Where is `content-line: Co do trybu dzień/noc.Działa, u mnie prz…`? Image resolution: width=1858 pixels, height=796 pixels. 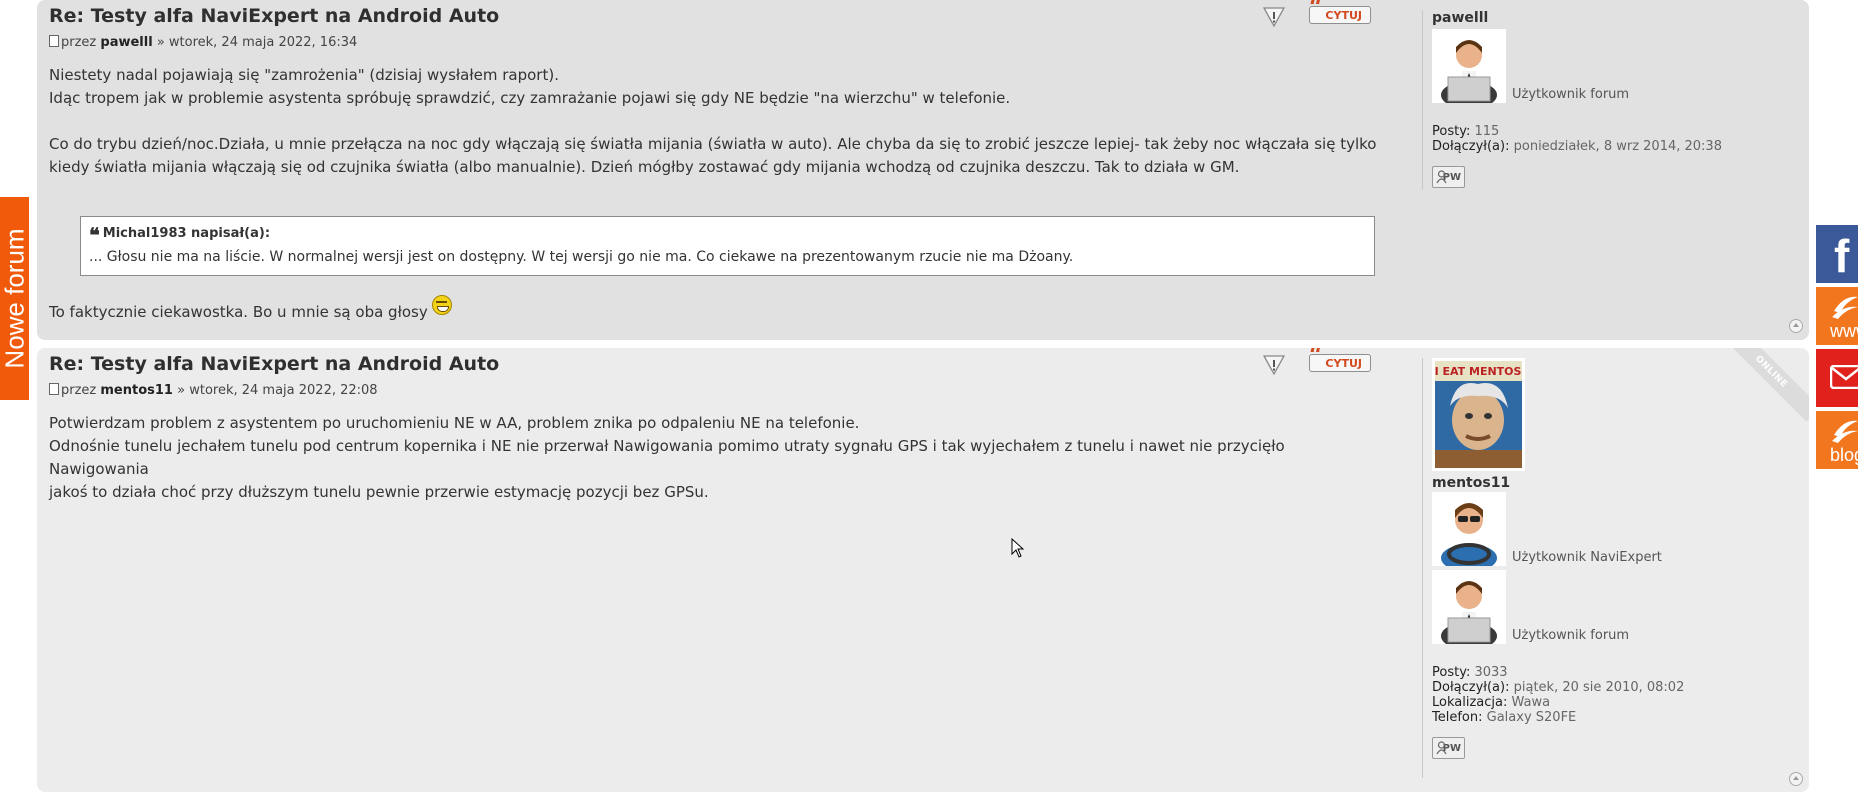 content-line: Co do trybu dzień/noc.Działa, u mnie prz… is located at coordinates (713, 144).